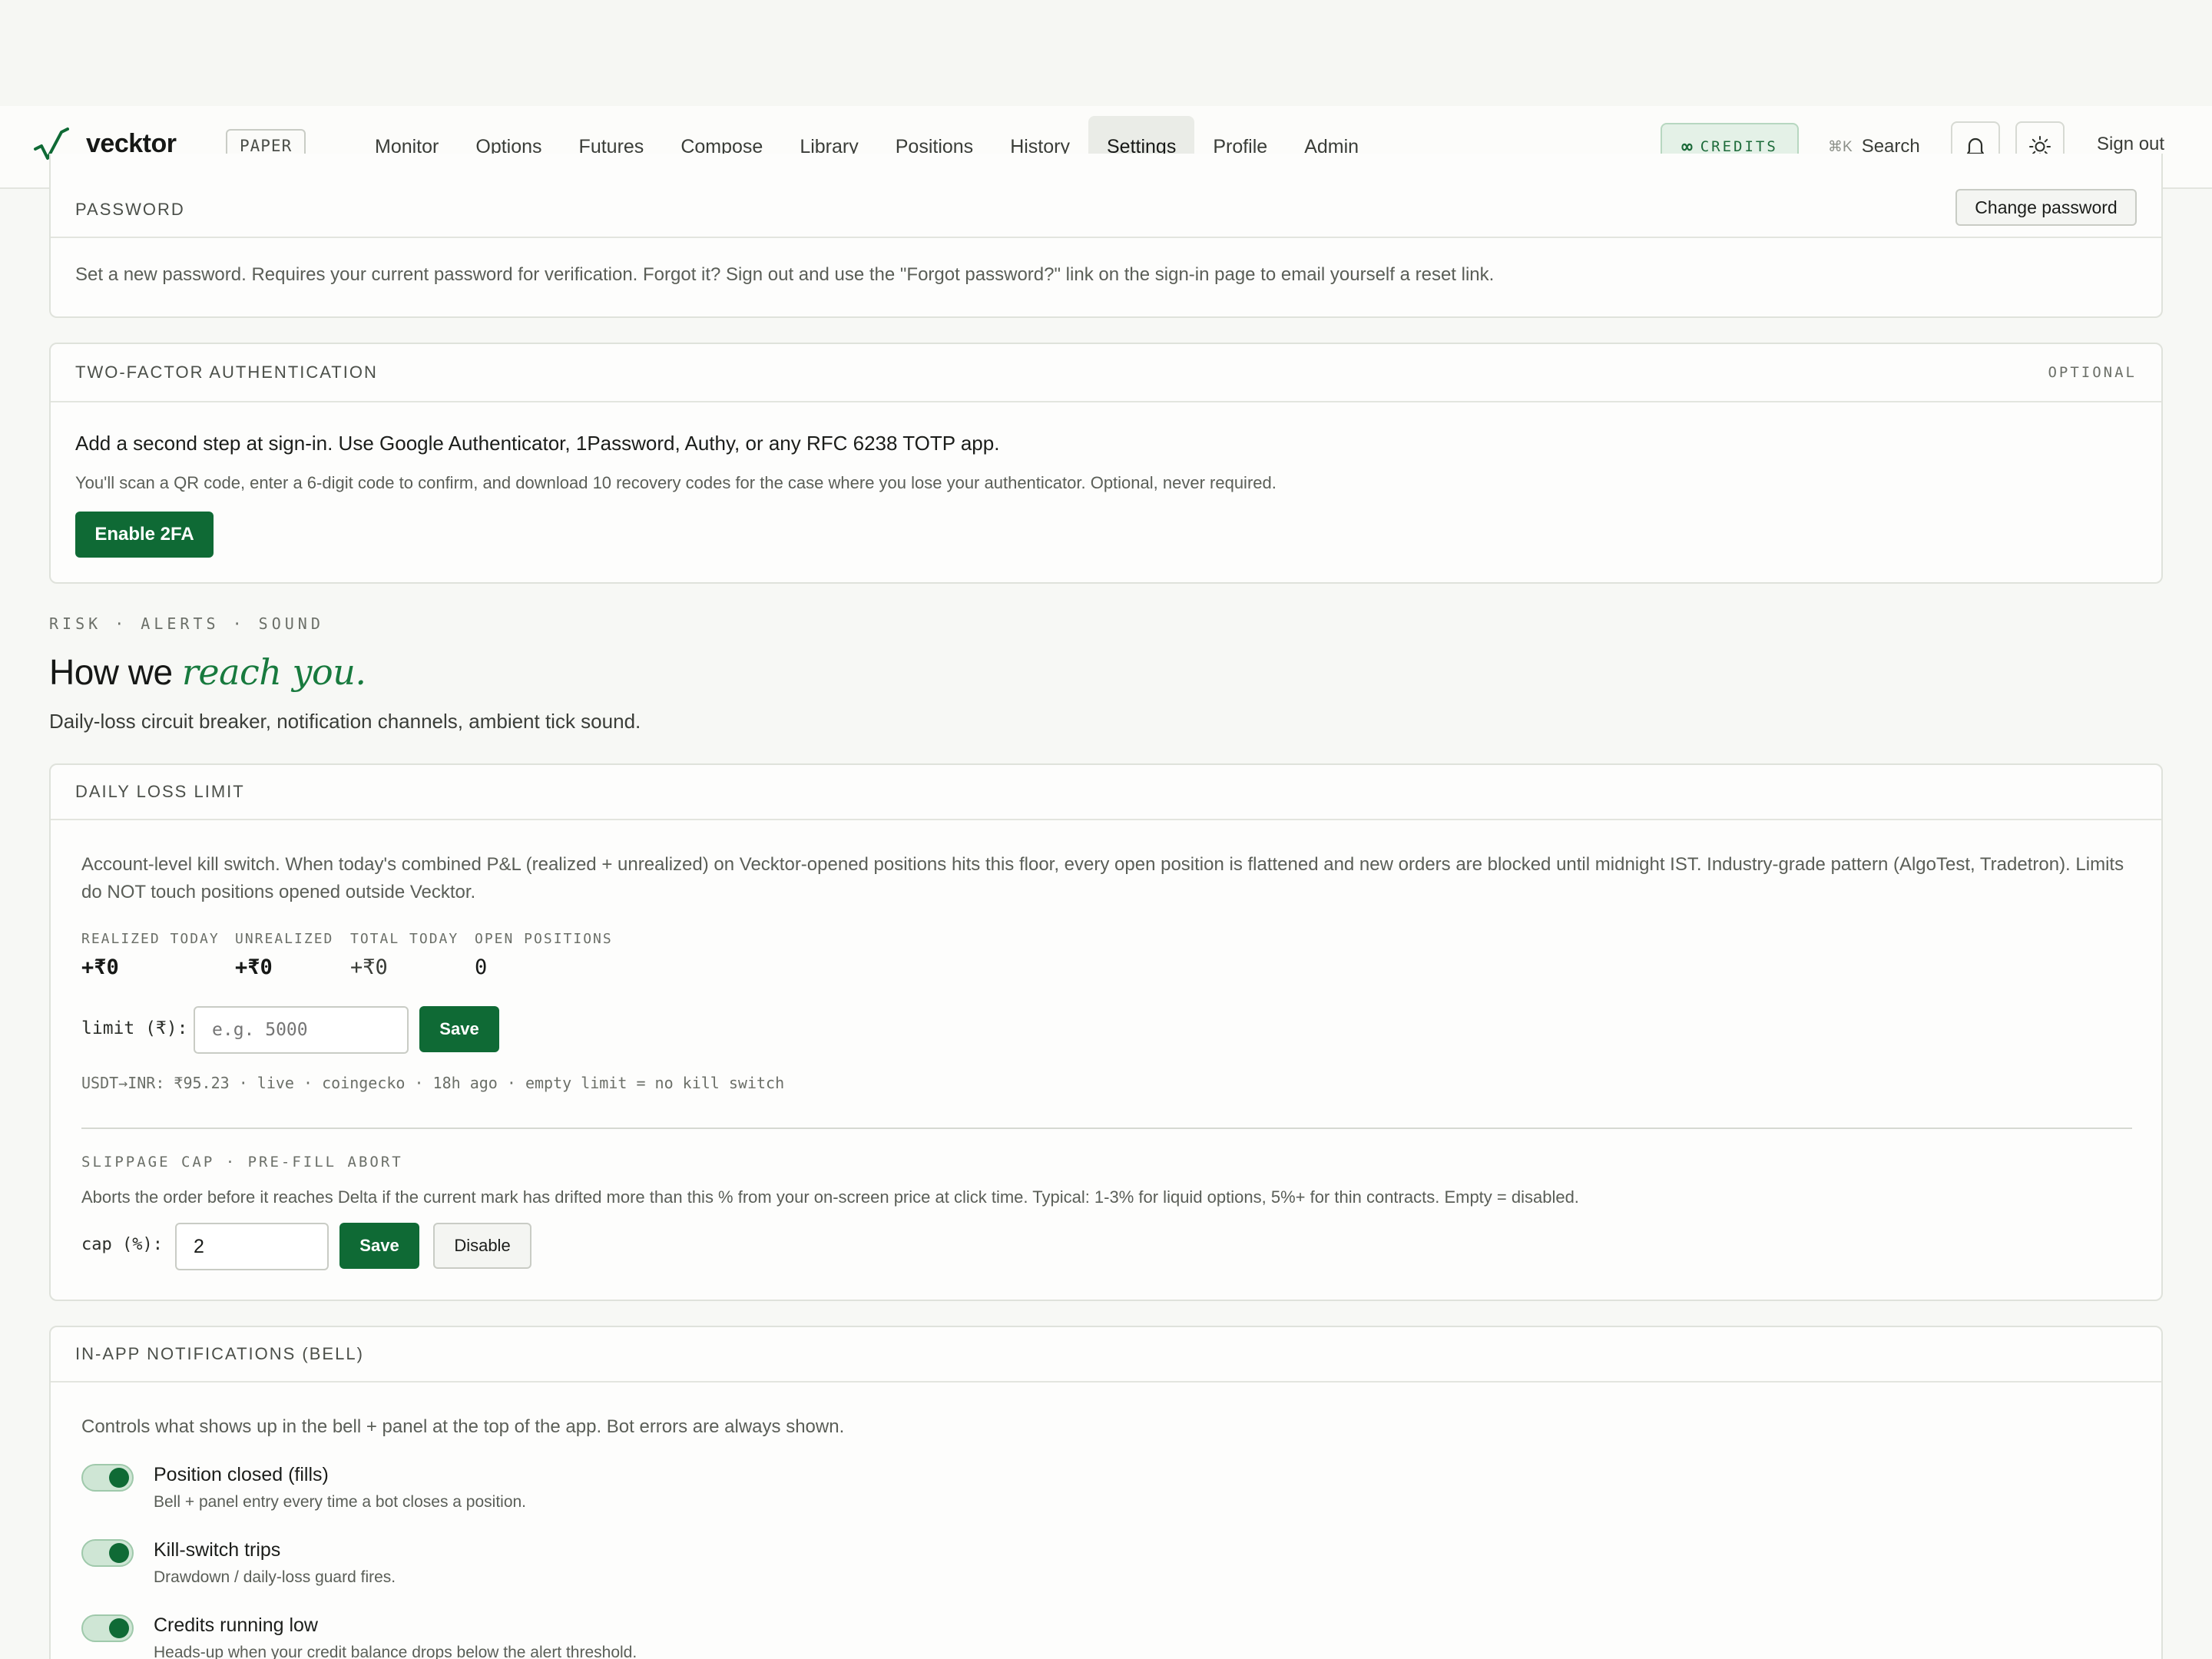 The image size is (2212, 1659). What do you see at coordinates (108, 1478) in the screenshot?
I see `toggle-position-closed` at bounding box center [108, 1478].